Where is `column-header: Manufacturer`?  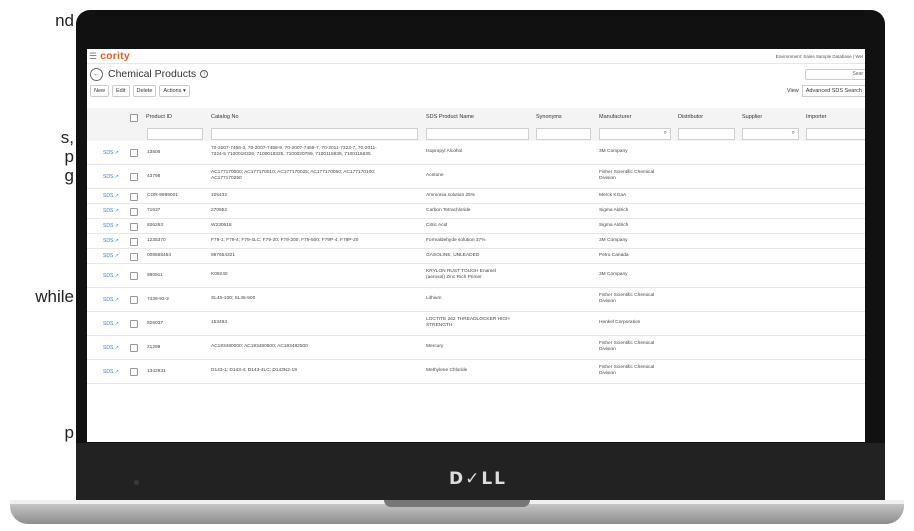 column-header: Manufacturer is located at coordinates (615, 117).